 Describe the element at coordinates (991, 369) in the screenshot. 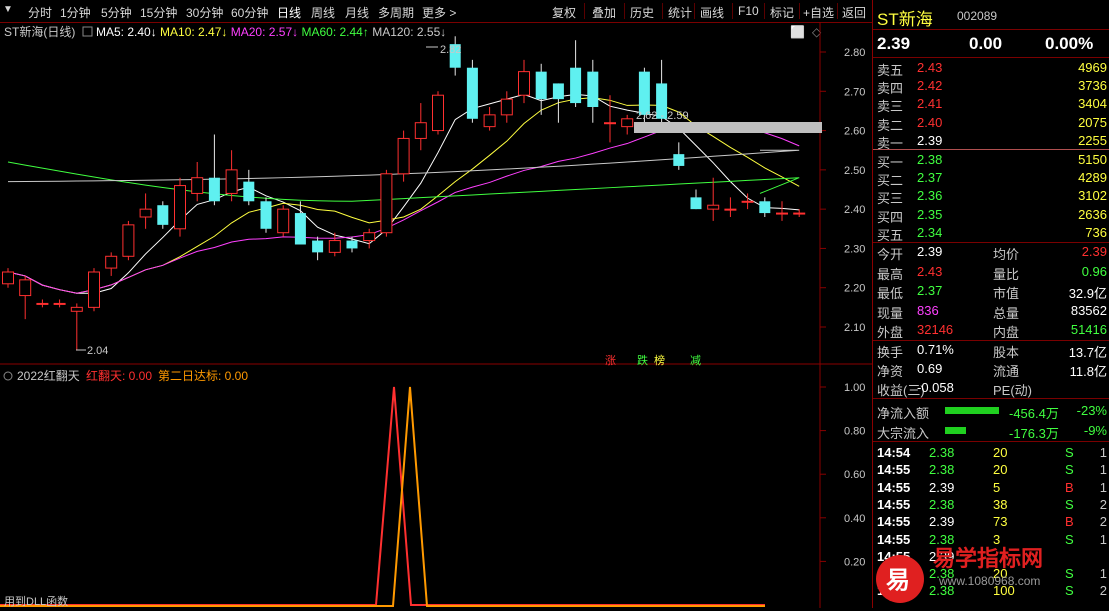

I see `stats2-row: 净资 0.69 流通 11.8亿` at that location.